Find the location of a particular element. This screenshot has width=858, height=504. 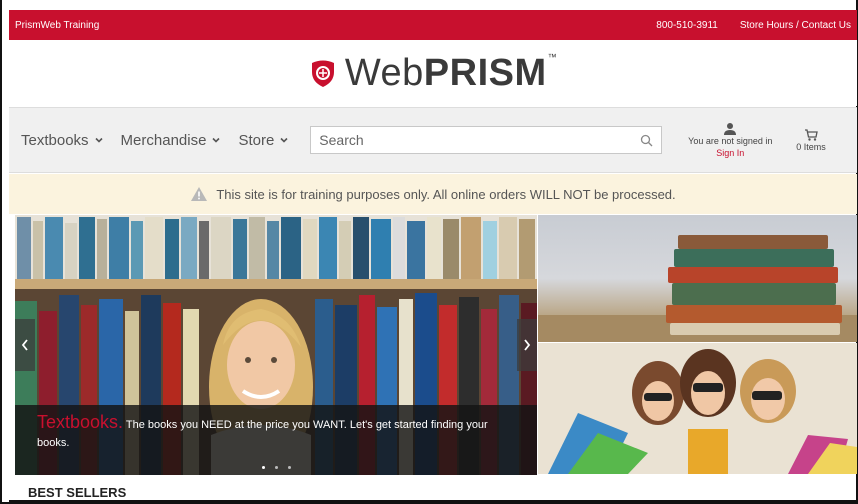

cart-widget: 0 Items is located at coordinates (811, 140).